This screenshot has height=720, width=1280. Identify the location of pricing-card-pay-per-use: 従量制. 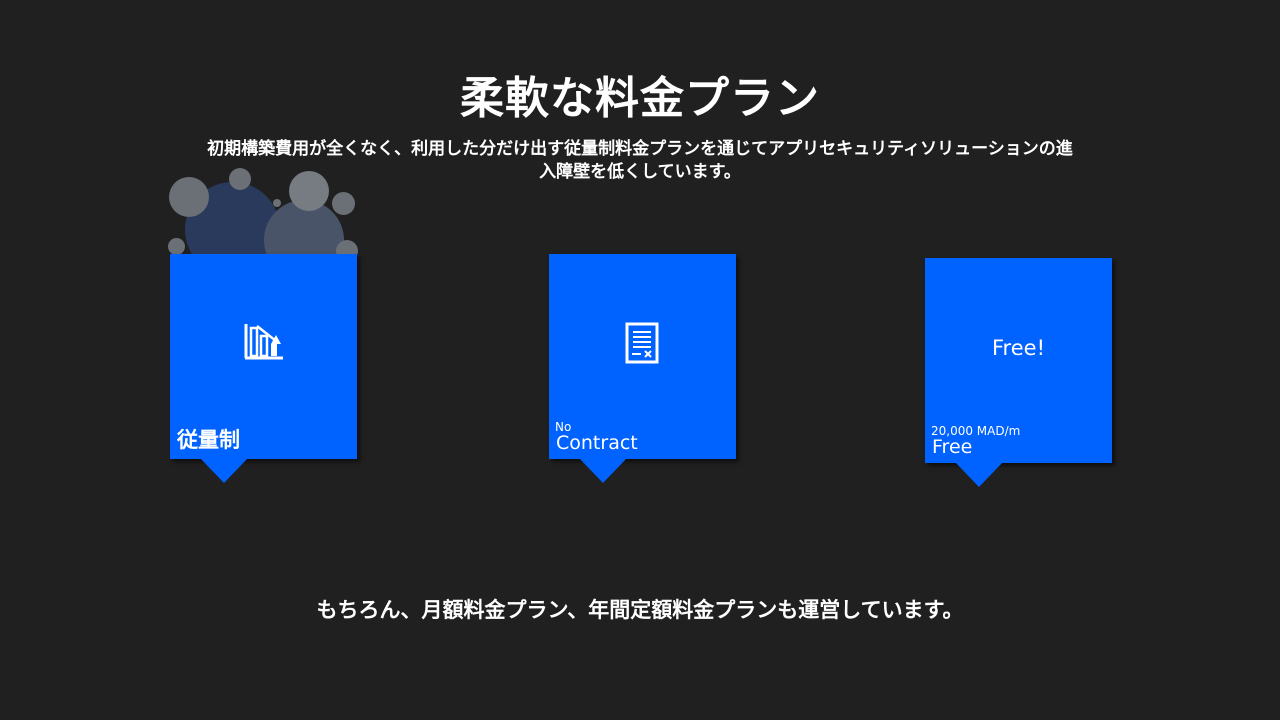
(263, 368).